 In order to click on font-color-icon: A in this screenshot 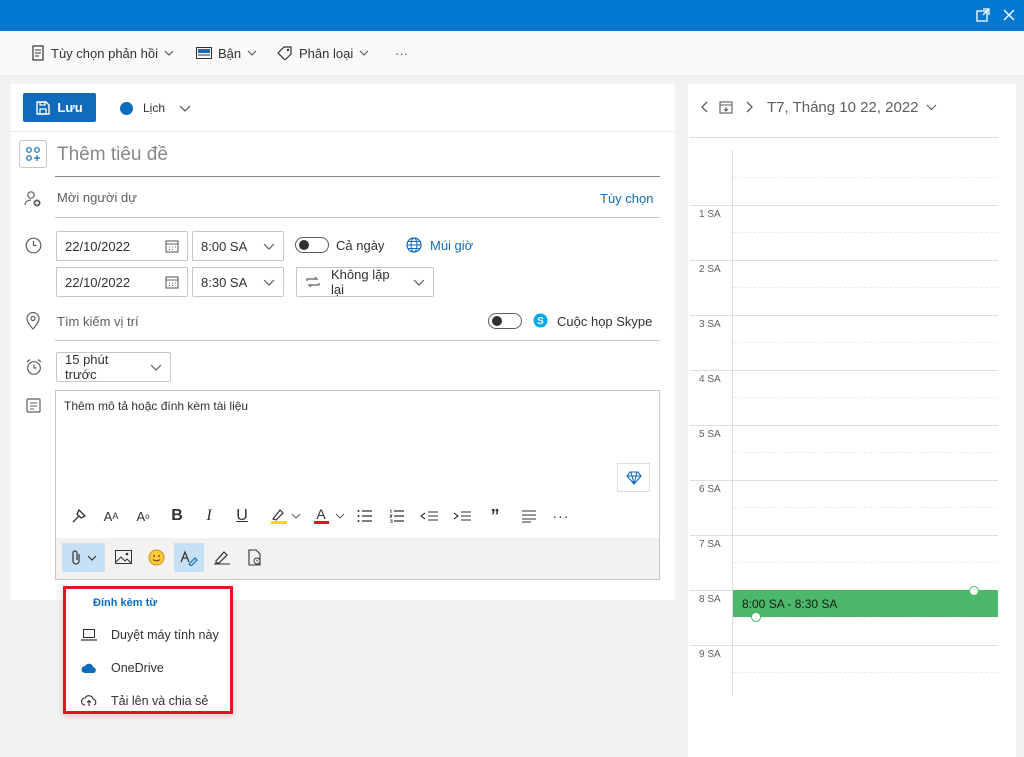, I will do `click(329, 516)`.